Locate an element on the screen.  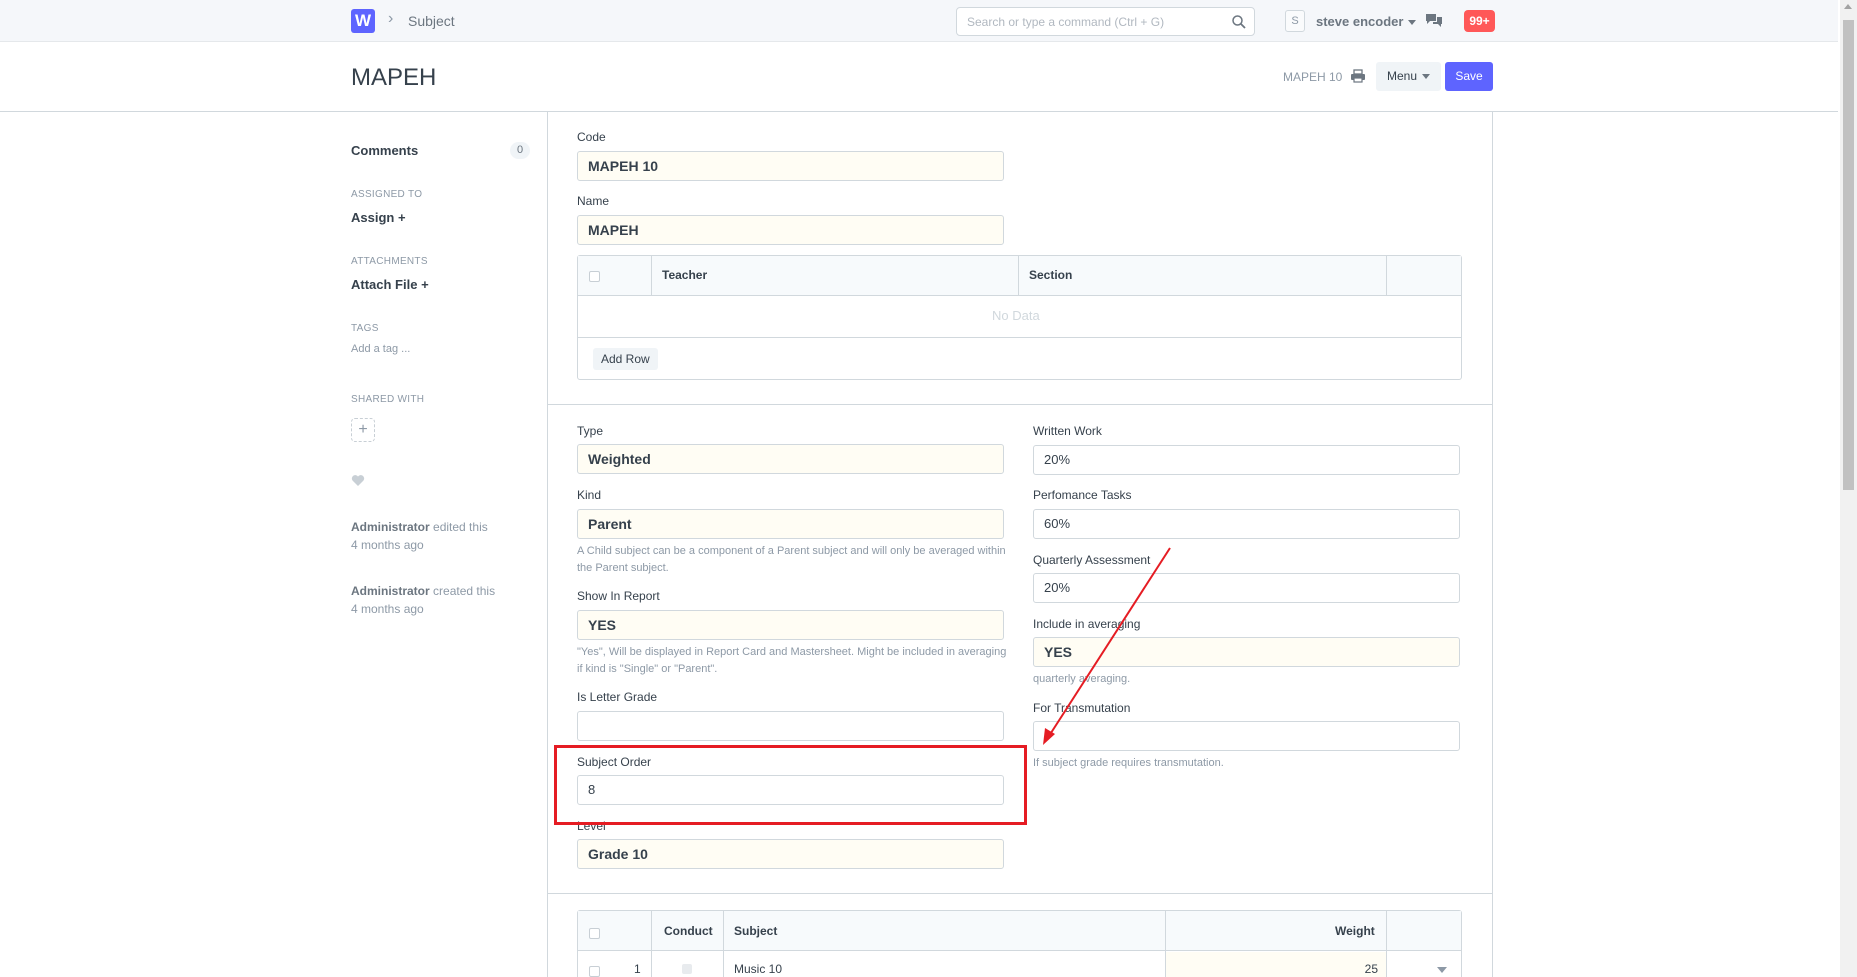
shared-heading: SHARED WITH is located at coordinates (388, 399).